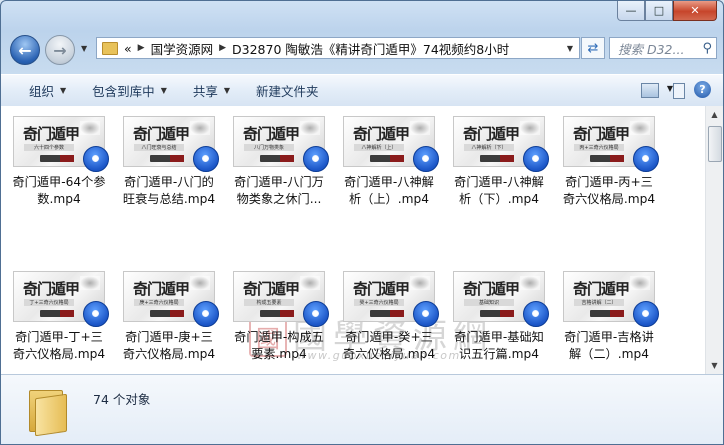  What do you see at coordinates (389, 337) in the screenshot?
I see `file-name-line-1: 奇门遁甲-癸+三` at bounding box center [389, 337].